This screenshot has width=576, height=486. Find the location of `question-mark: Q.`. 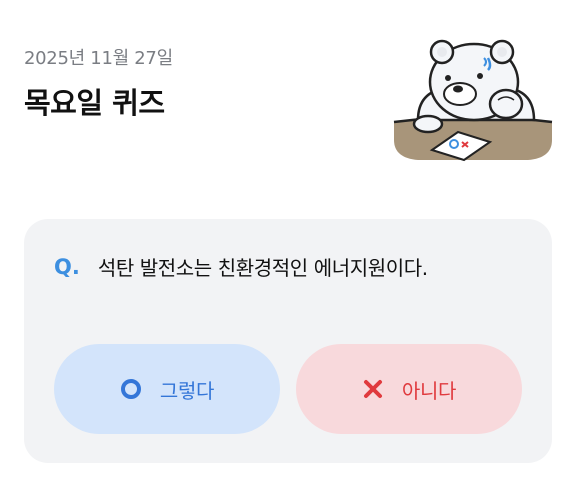

question-mark: Q. is located at coordinates (67, 266).